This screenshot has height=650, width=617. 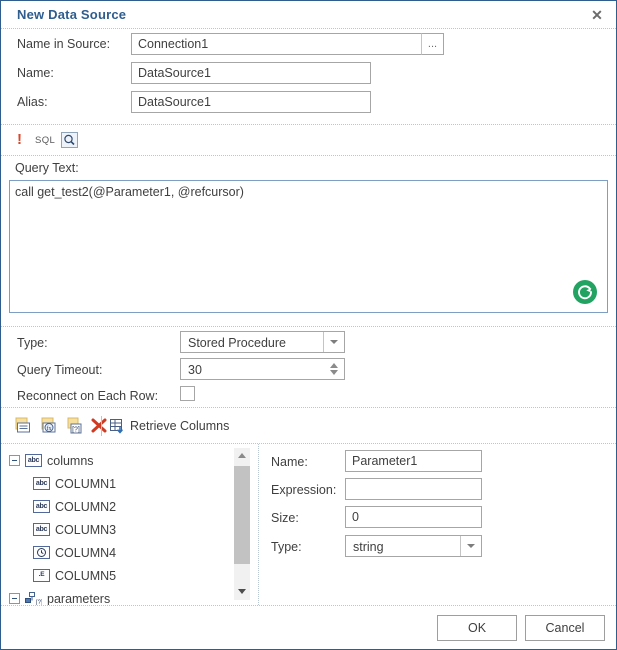 What do you see at coordinates (289, 462) in the screenshot?
I see `property-name-label: Name:` at bounding box center [289, 462].